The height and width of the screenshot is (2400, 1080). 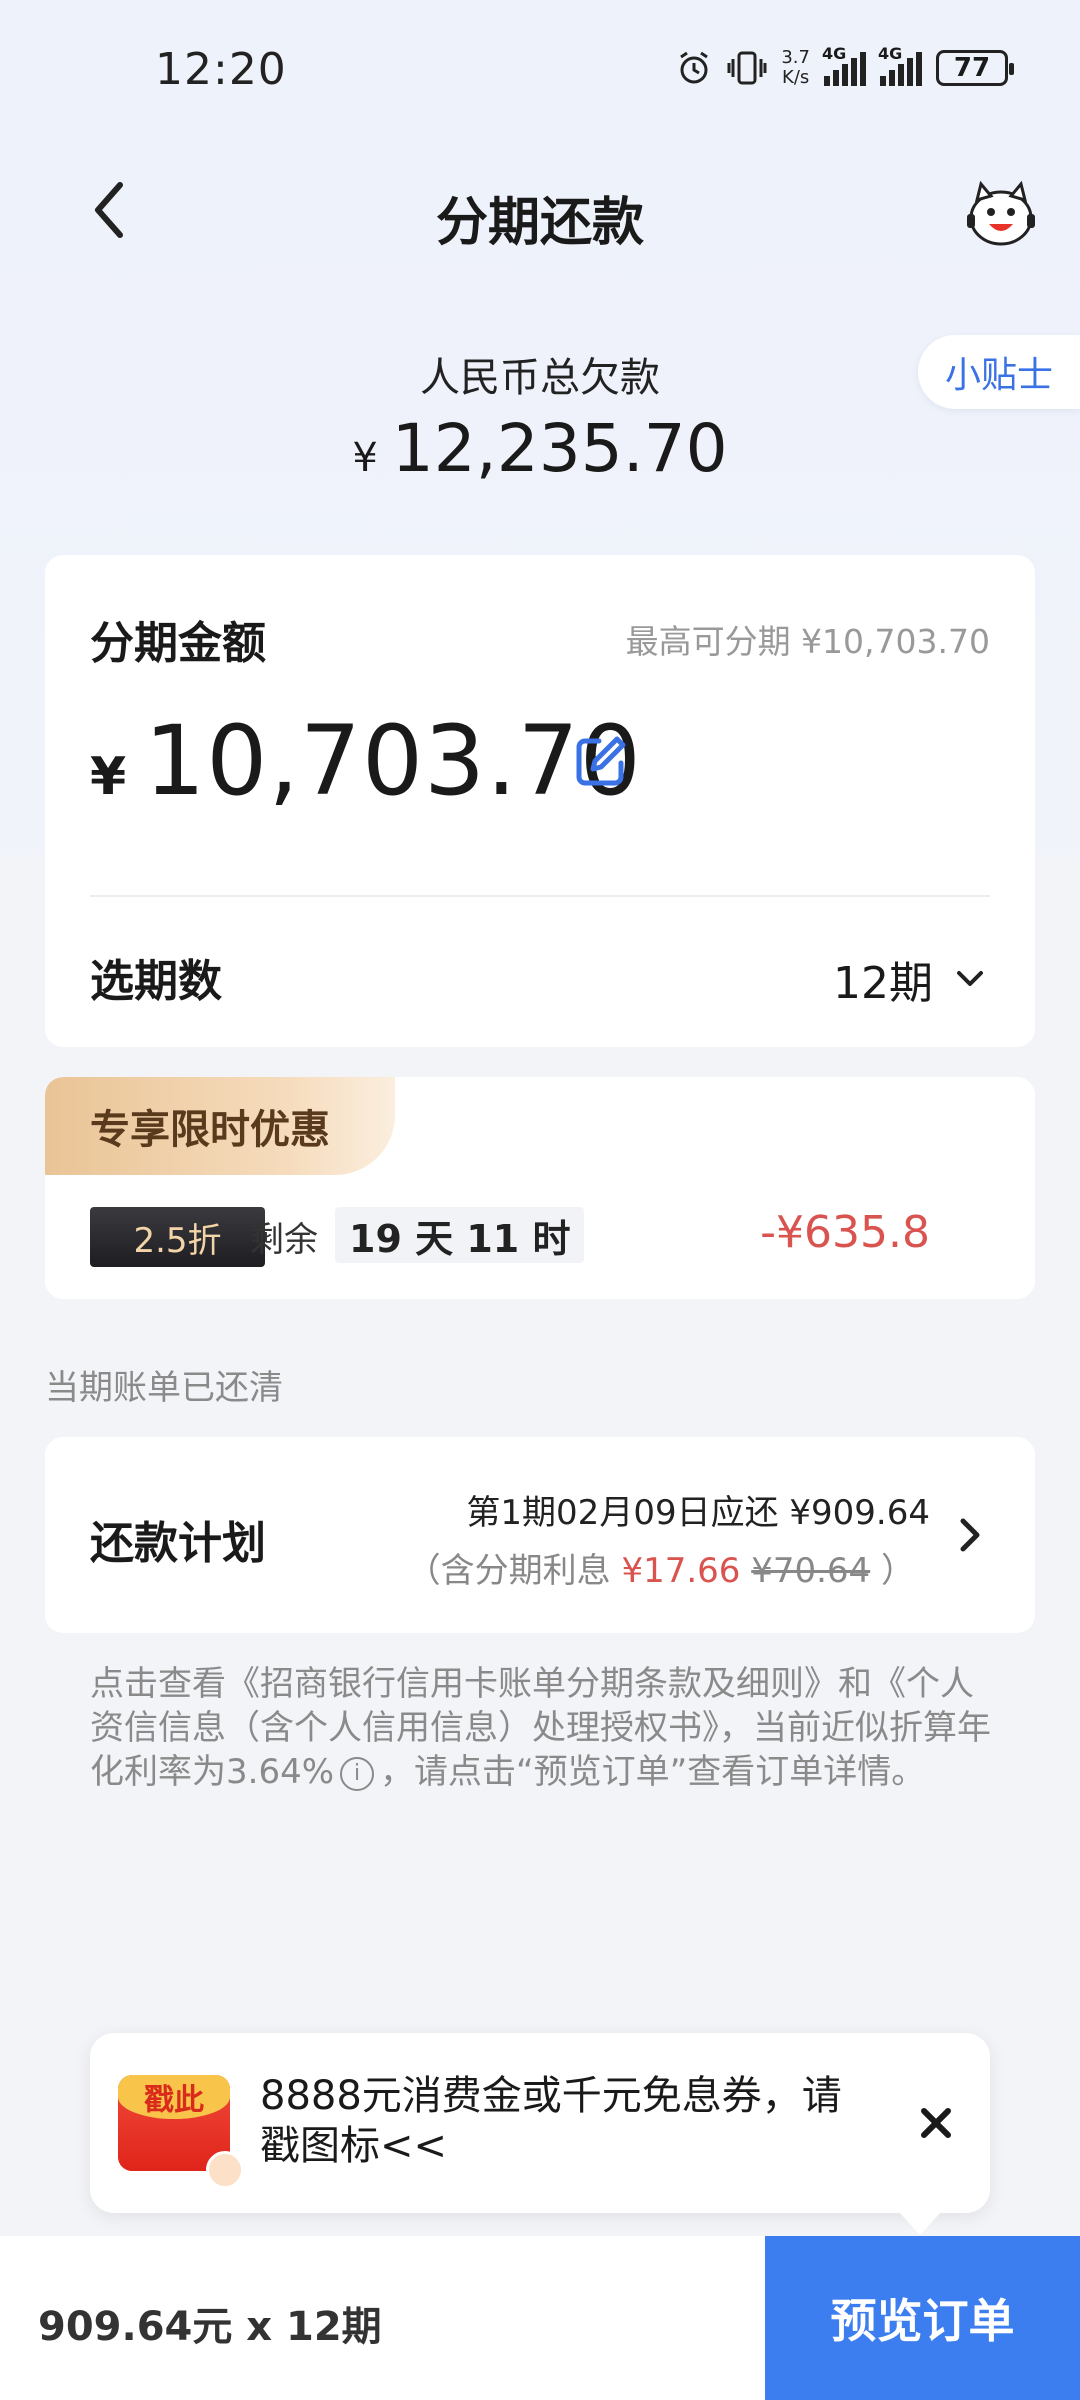 I want to click on period-value: 12期, so click(x=883, y=983).